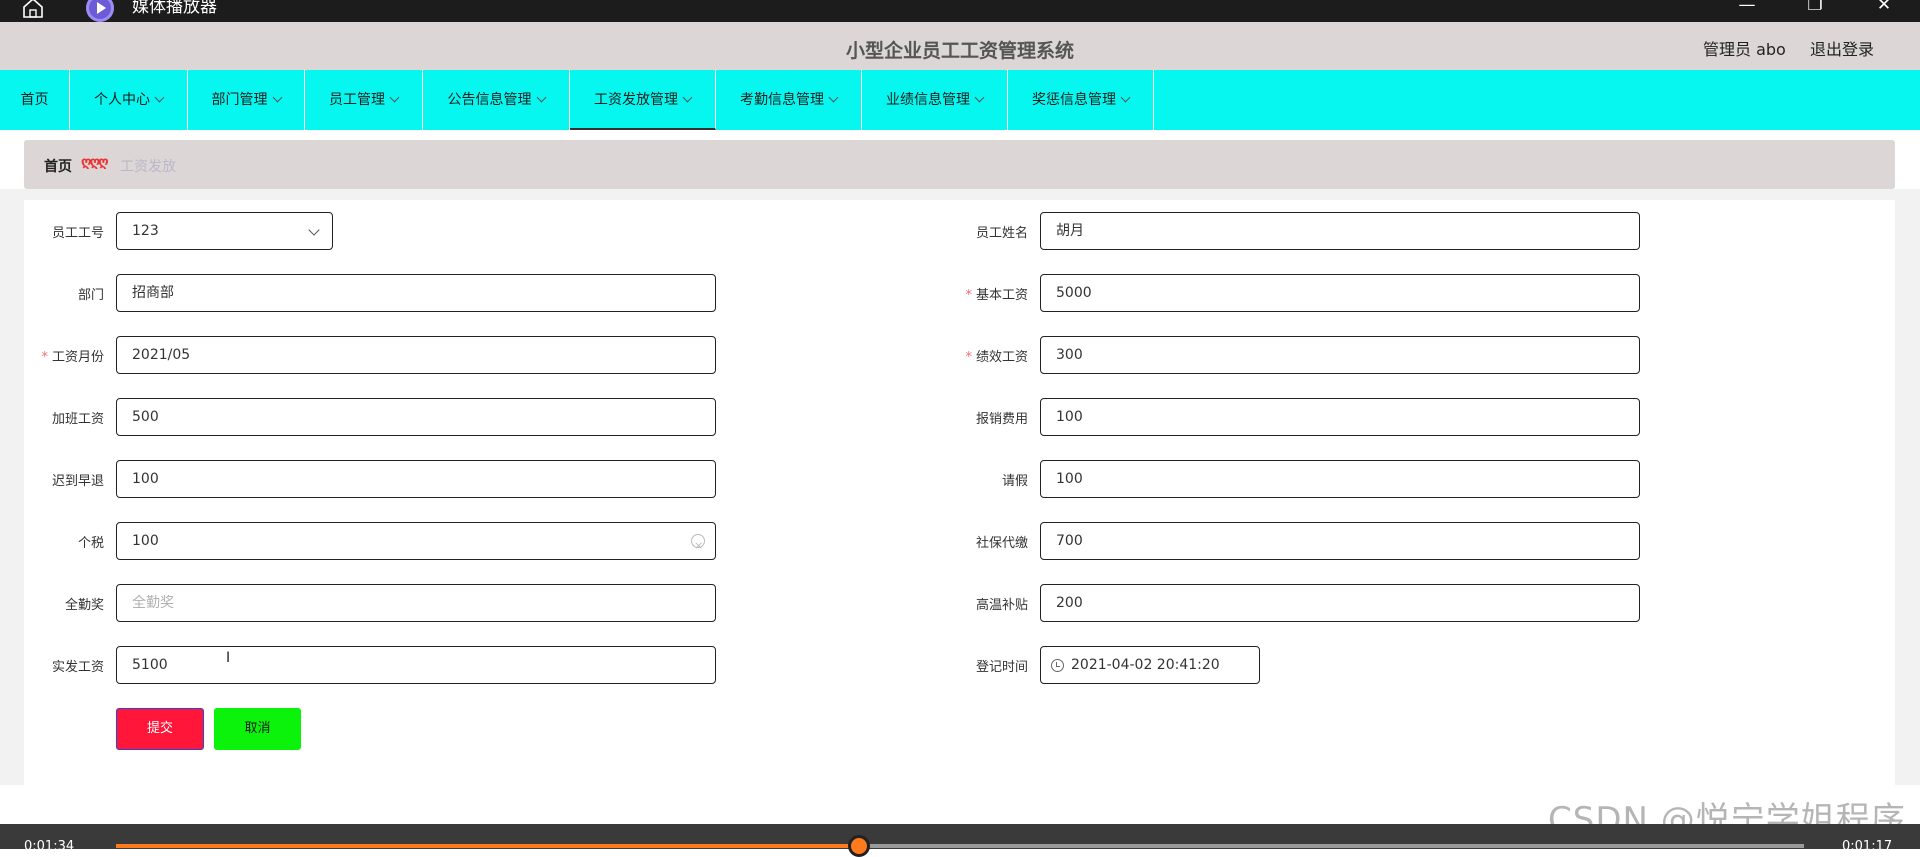  I want to click on player-titlebar: 媒体播放器 — ❐ ✕, so click(960, 11).